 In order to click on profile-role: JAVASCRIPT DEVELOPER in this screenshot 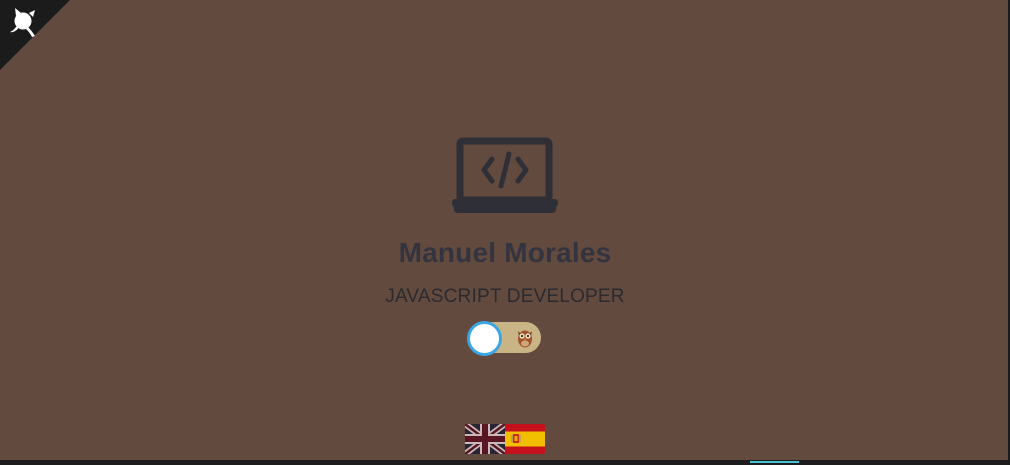, I will do `click(505, 296)`.